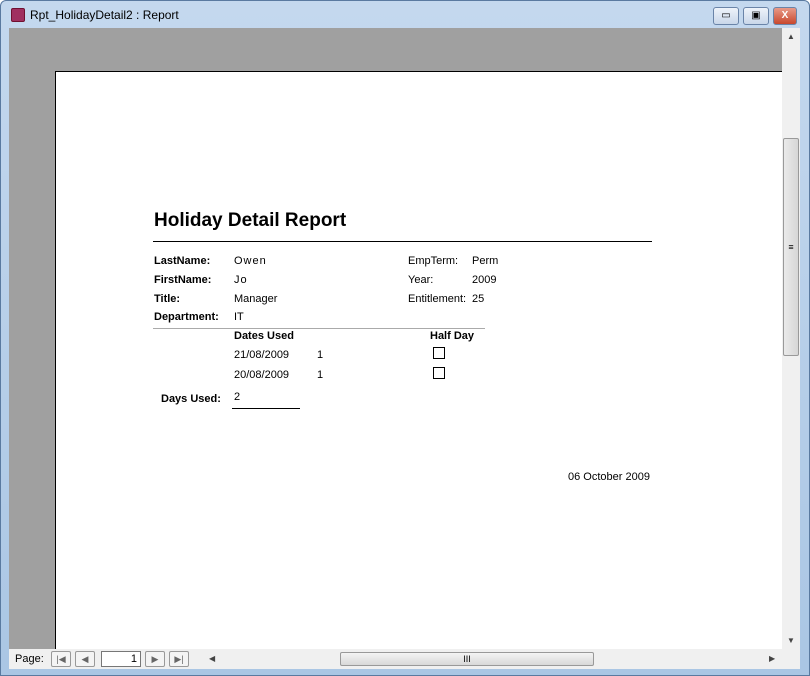 Image resolution: width=810 pixels, height=676 pixels. I want to click on footer-date: 06 October 2009, so click(609, 477).